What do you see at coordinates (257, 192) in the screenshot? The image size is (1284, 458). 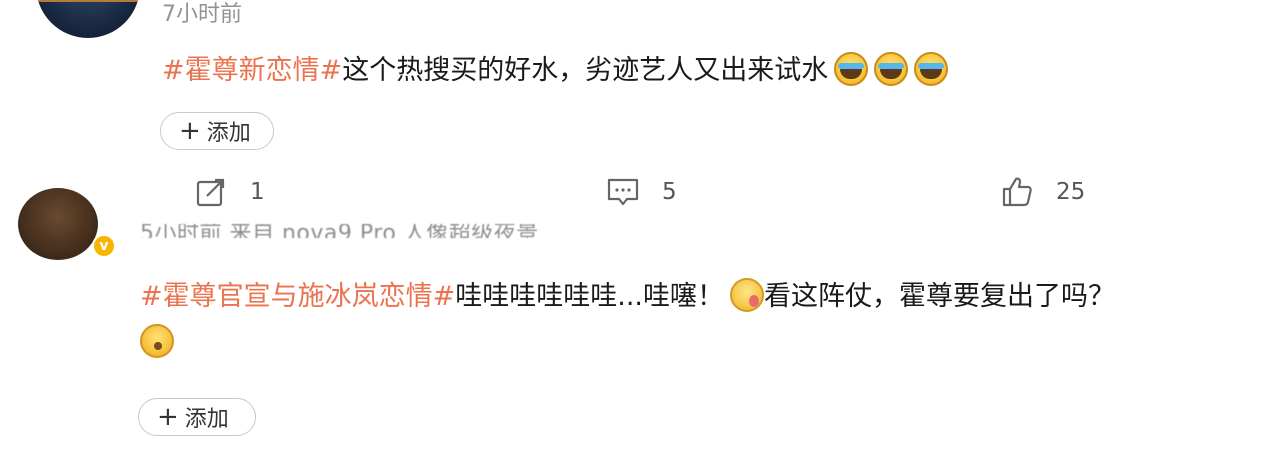 I see `repost-count: 1` at bounding box center [257, 192].